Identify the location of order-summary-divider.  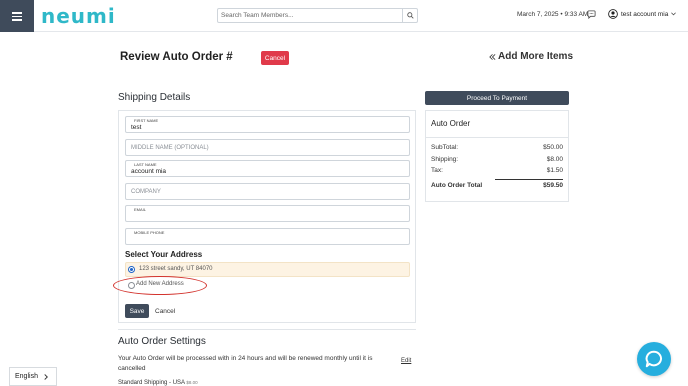
(497, 137).